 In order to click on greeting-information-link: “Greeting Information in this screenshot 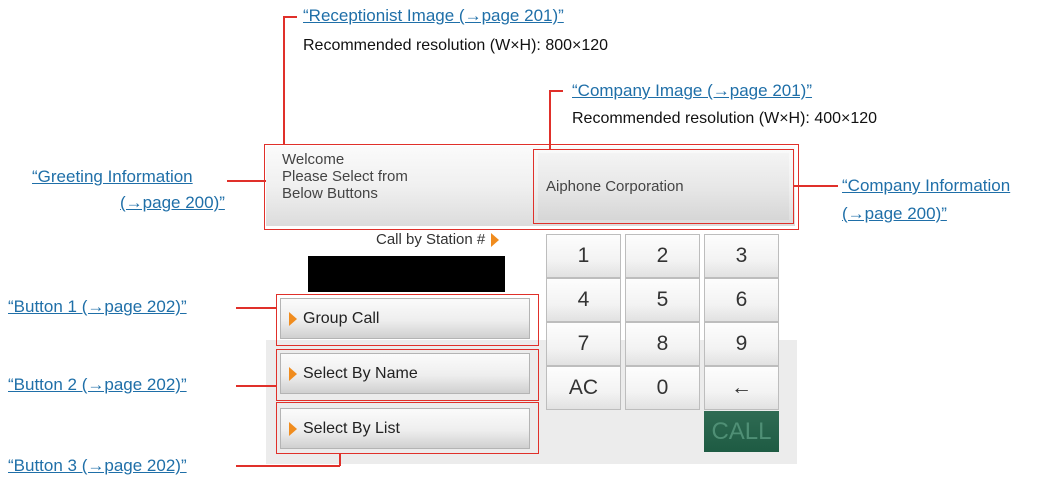, I will do `click(112, 177)`.